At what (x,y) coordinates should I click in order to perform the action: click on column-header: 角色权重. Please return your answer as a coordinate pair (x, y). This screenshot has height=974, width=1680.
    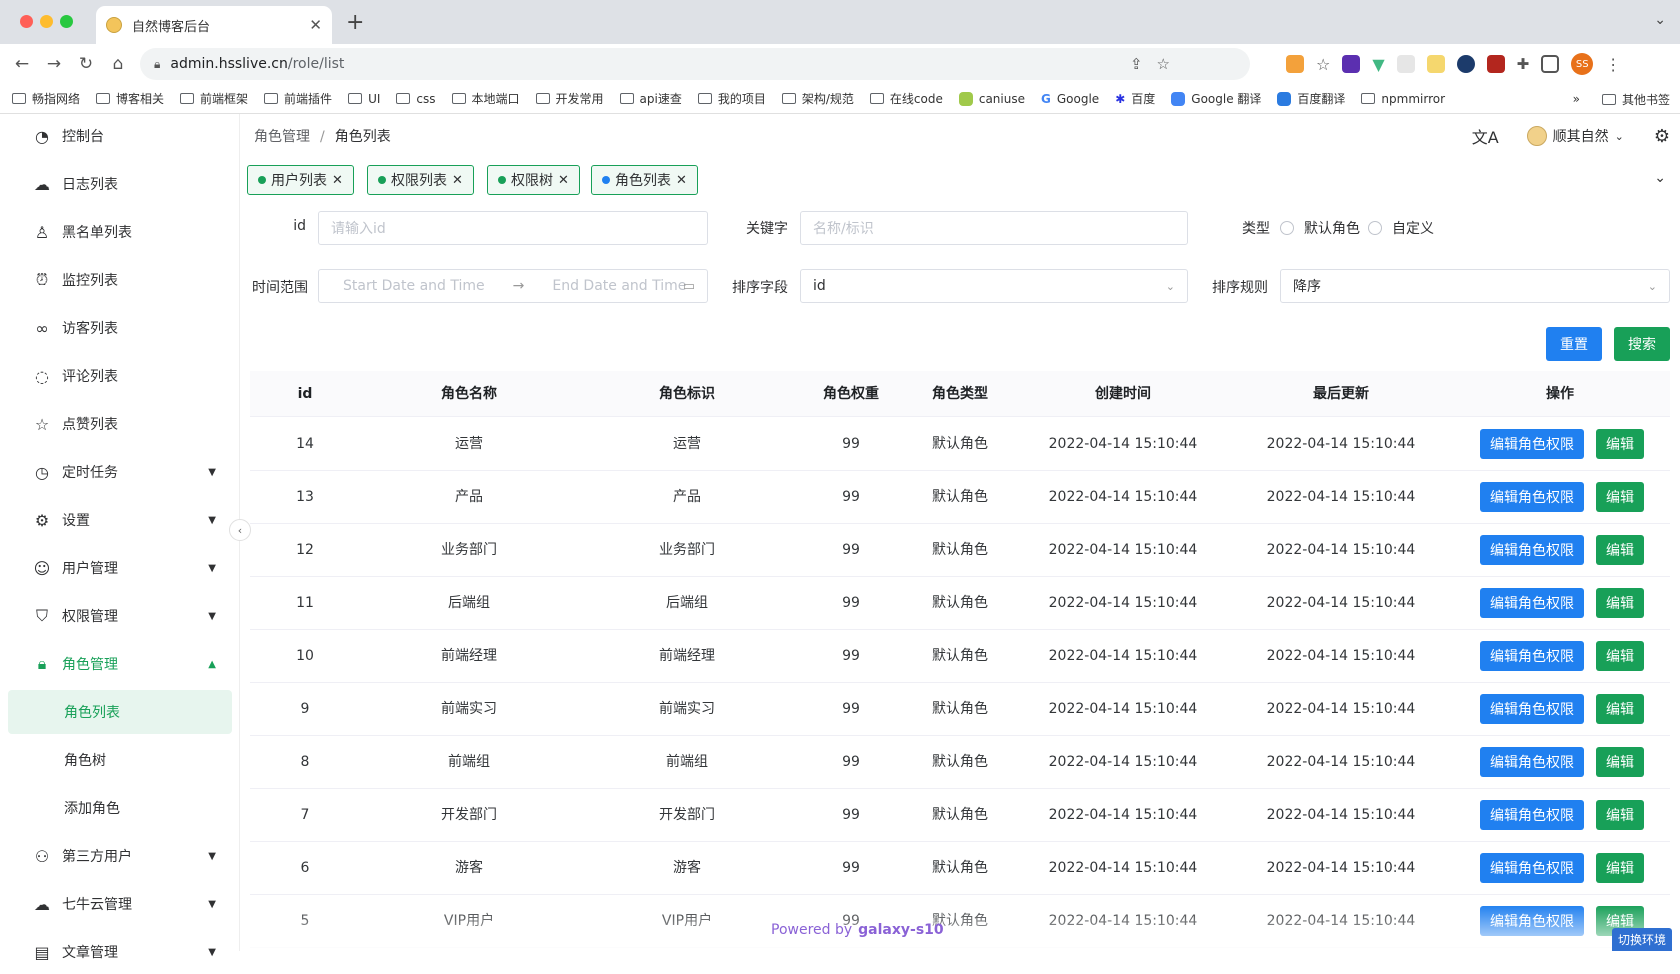
    Looking at the image, I should click on (851, 394).